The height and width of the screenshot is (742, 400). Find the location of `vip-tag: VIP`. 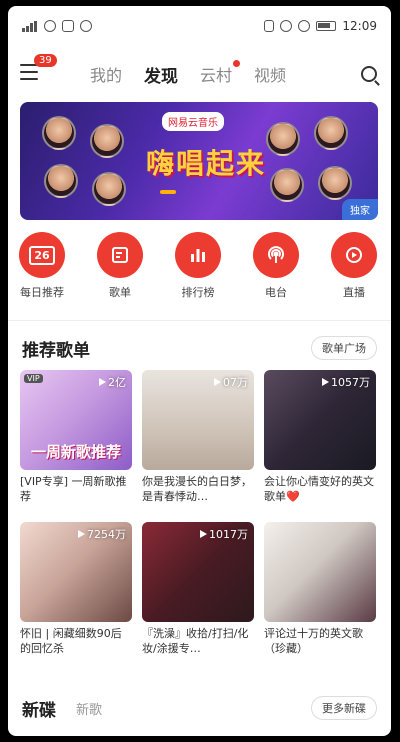

vip-tag: VIP is located at coordinates (33, 378).